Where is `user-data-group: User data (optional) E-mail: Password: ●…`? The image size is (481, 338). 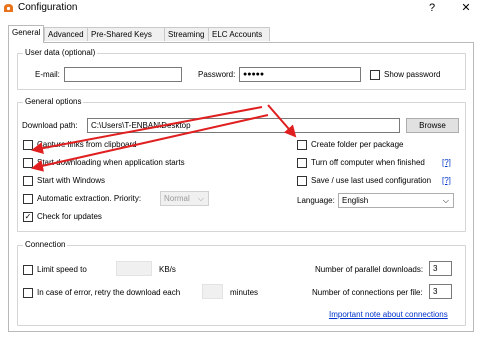 user-data-group: User data (optional) E-mail: Password: ●… is located at coordinates (241, 69).